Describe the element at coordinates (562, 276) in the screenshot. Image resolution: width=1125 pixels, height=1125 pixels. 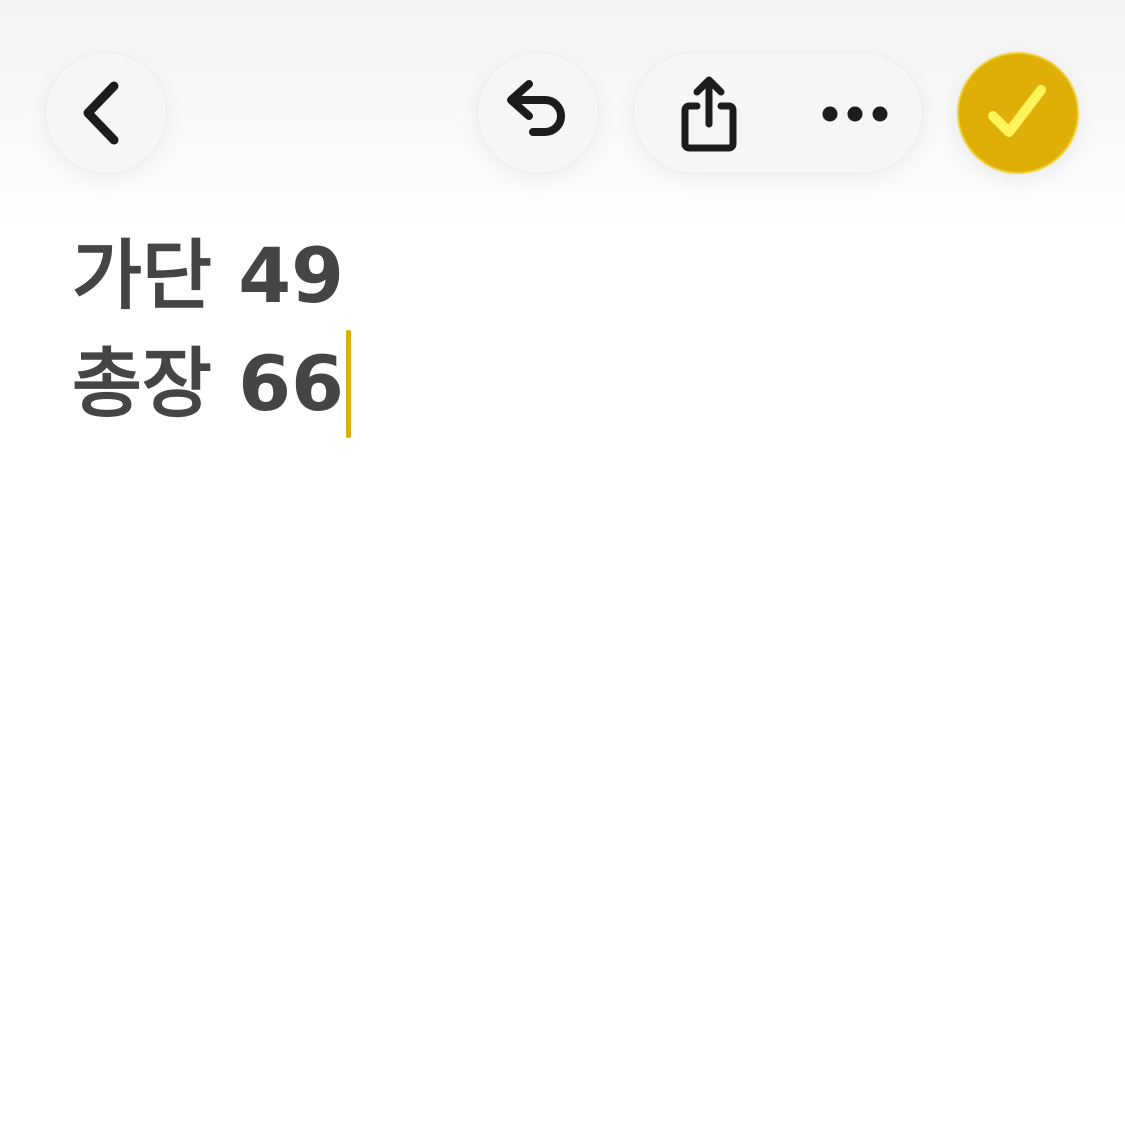
I see `note-line: 가단 49` at that location.